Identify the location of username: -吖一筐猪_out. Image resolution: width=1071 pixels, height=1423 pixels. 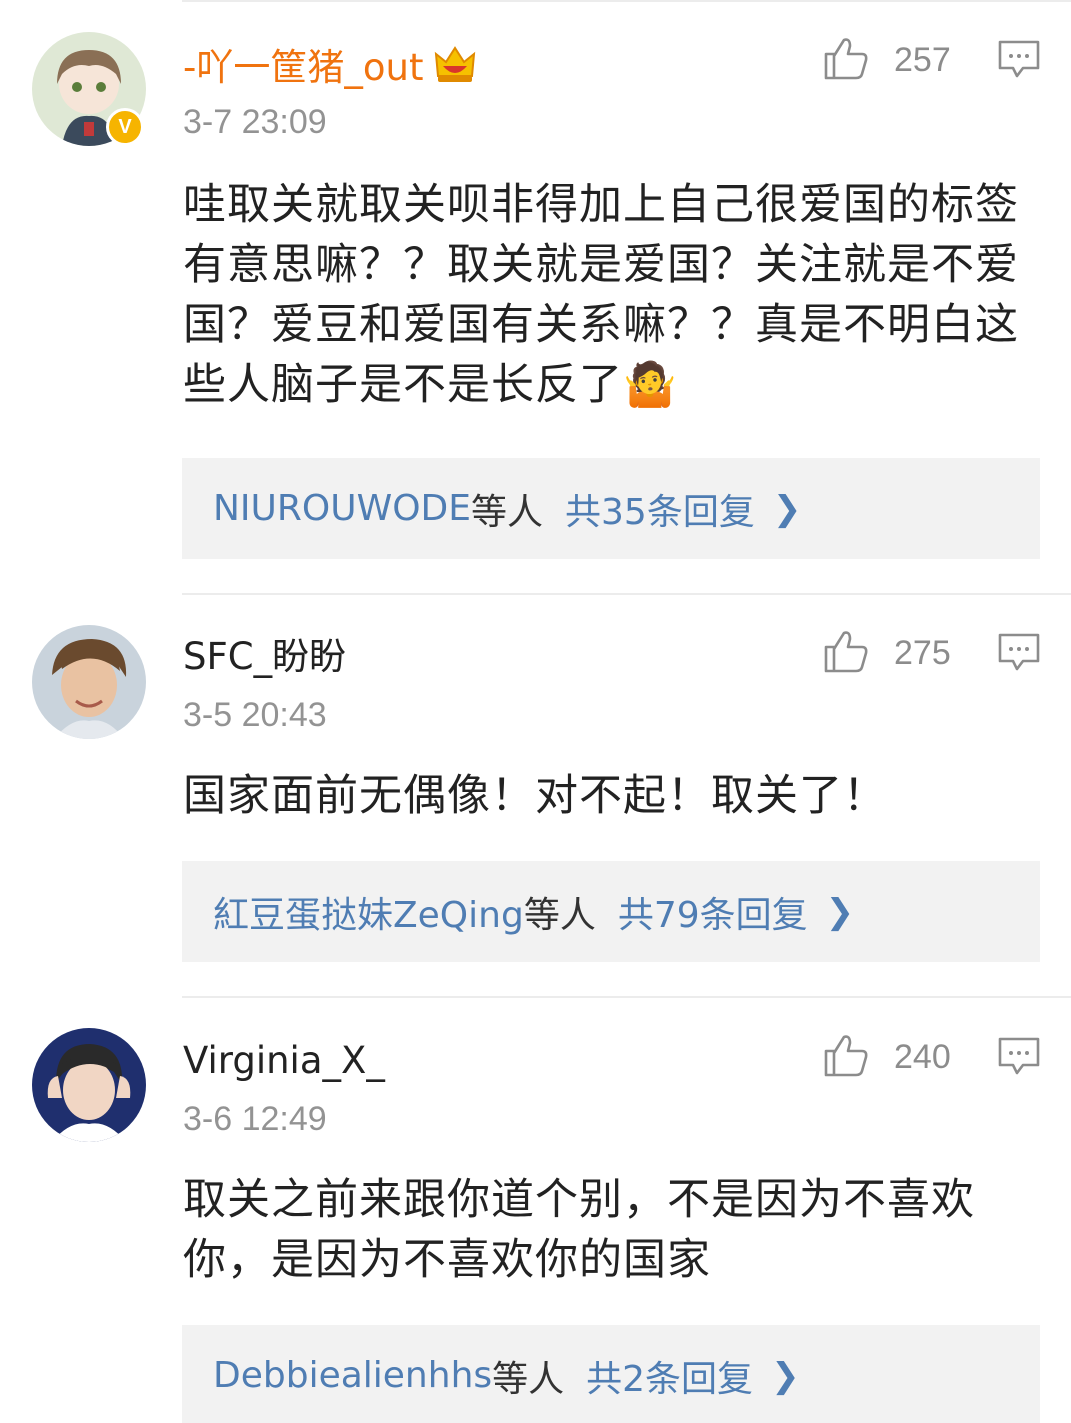
(330, 68).